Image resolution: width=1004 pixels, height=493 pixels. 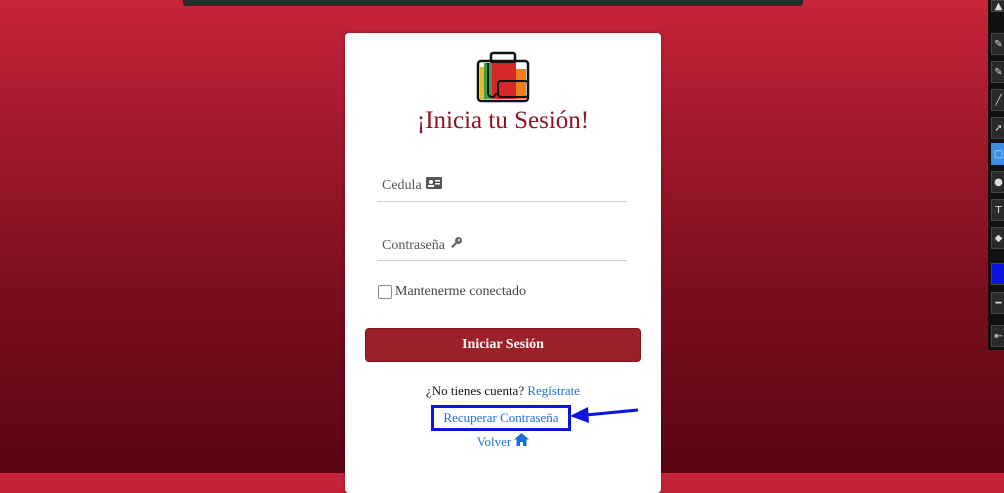 I want to click on annotation-arrow-icon, so click(x=605, y=414).